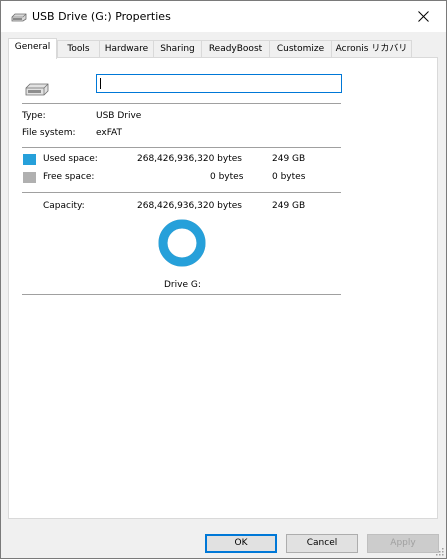  I want to click on free-space-swatch, so click(29, 177).